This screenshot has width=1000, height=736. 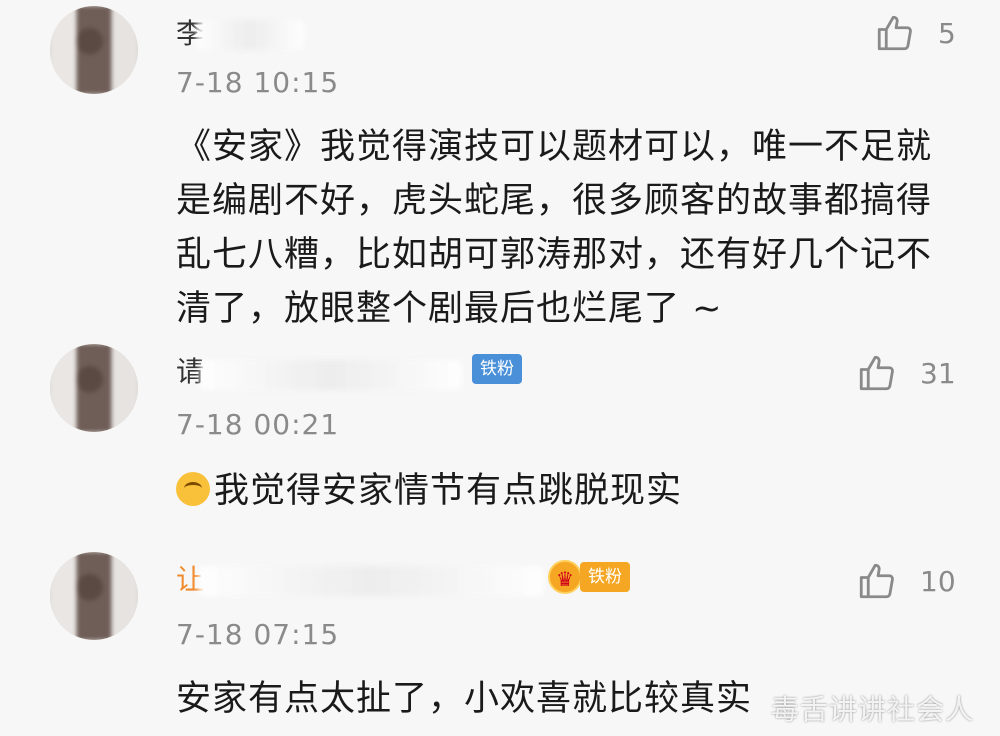 What do you see at coordinates (947, 33) in the screenshot?
I see `like-count: 5` at bounding box center [947, 33].